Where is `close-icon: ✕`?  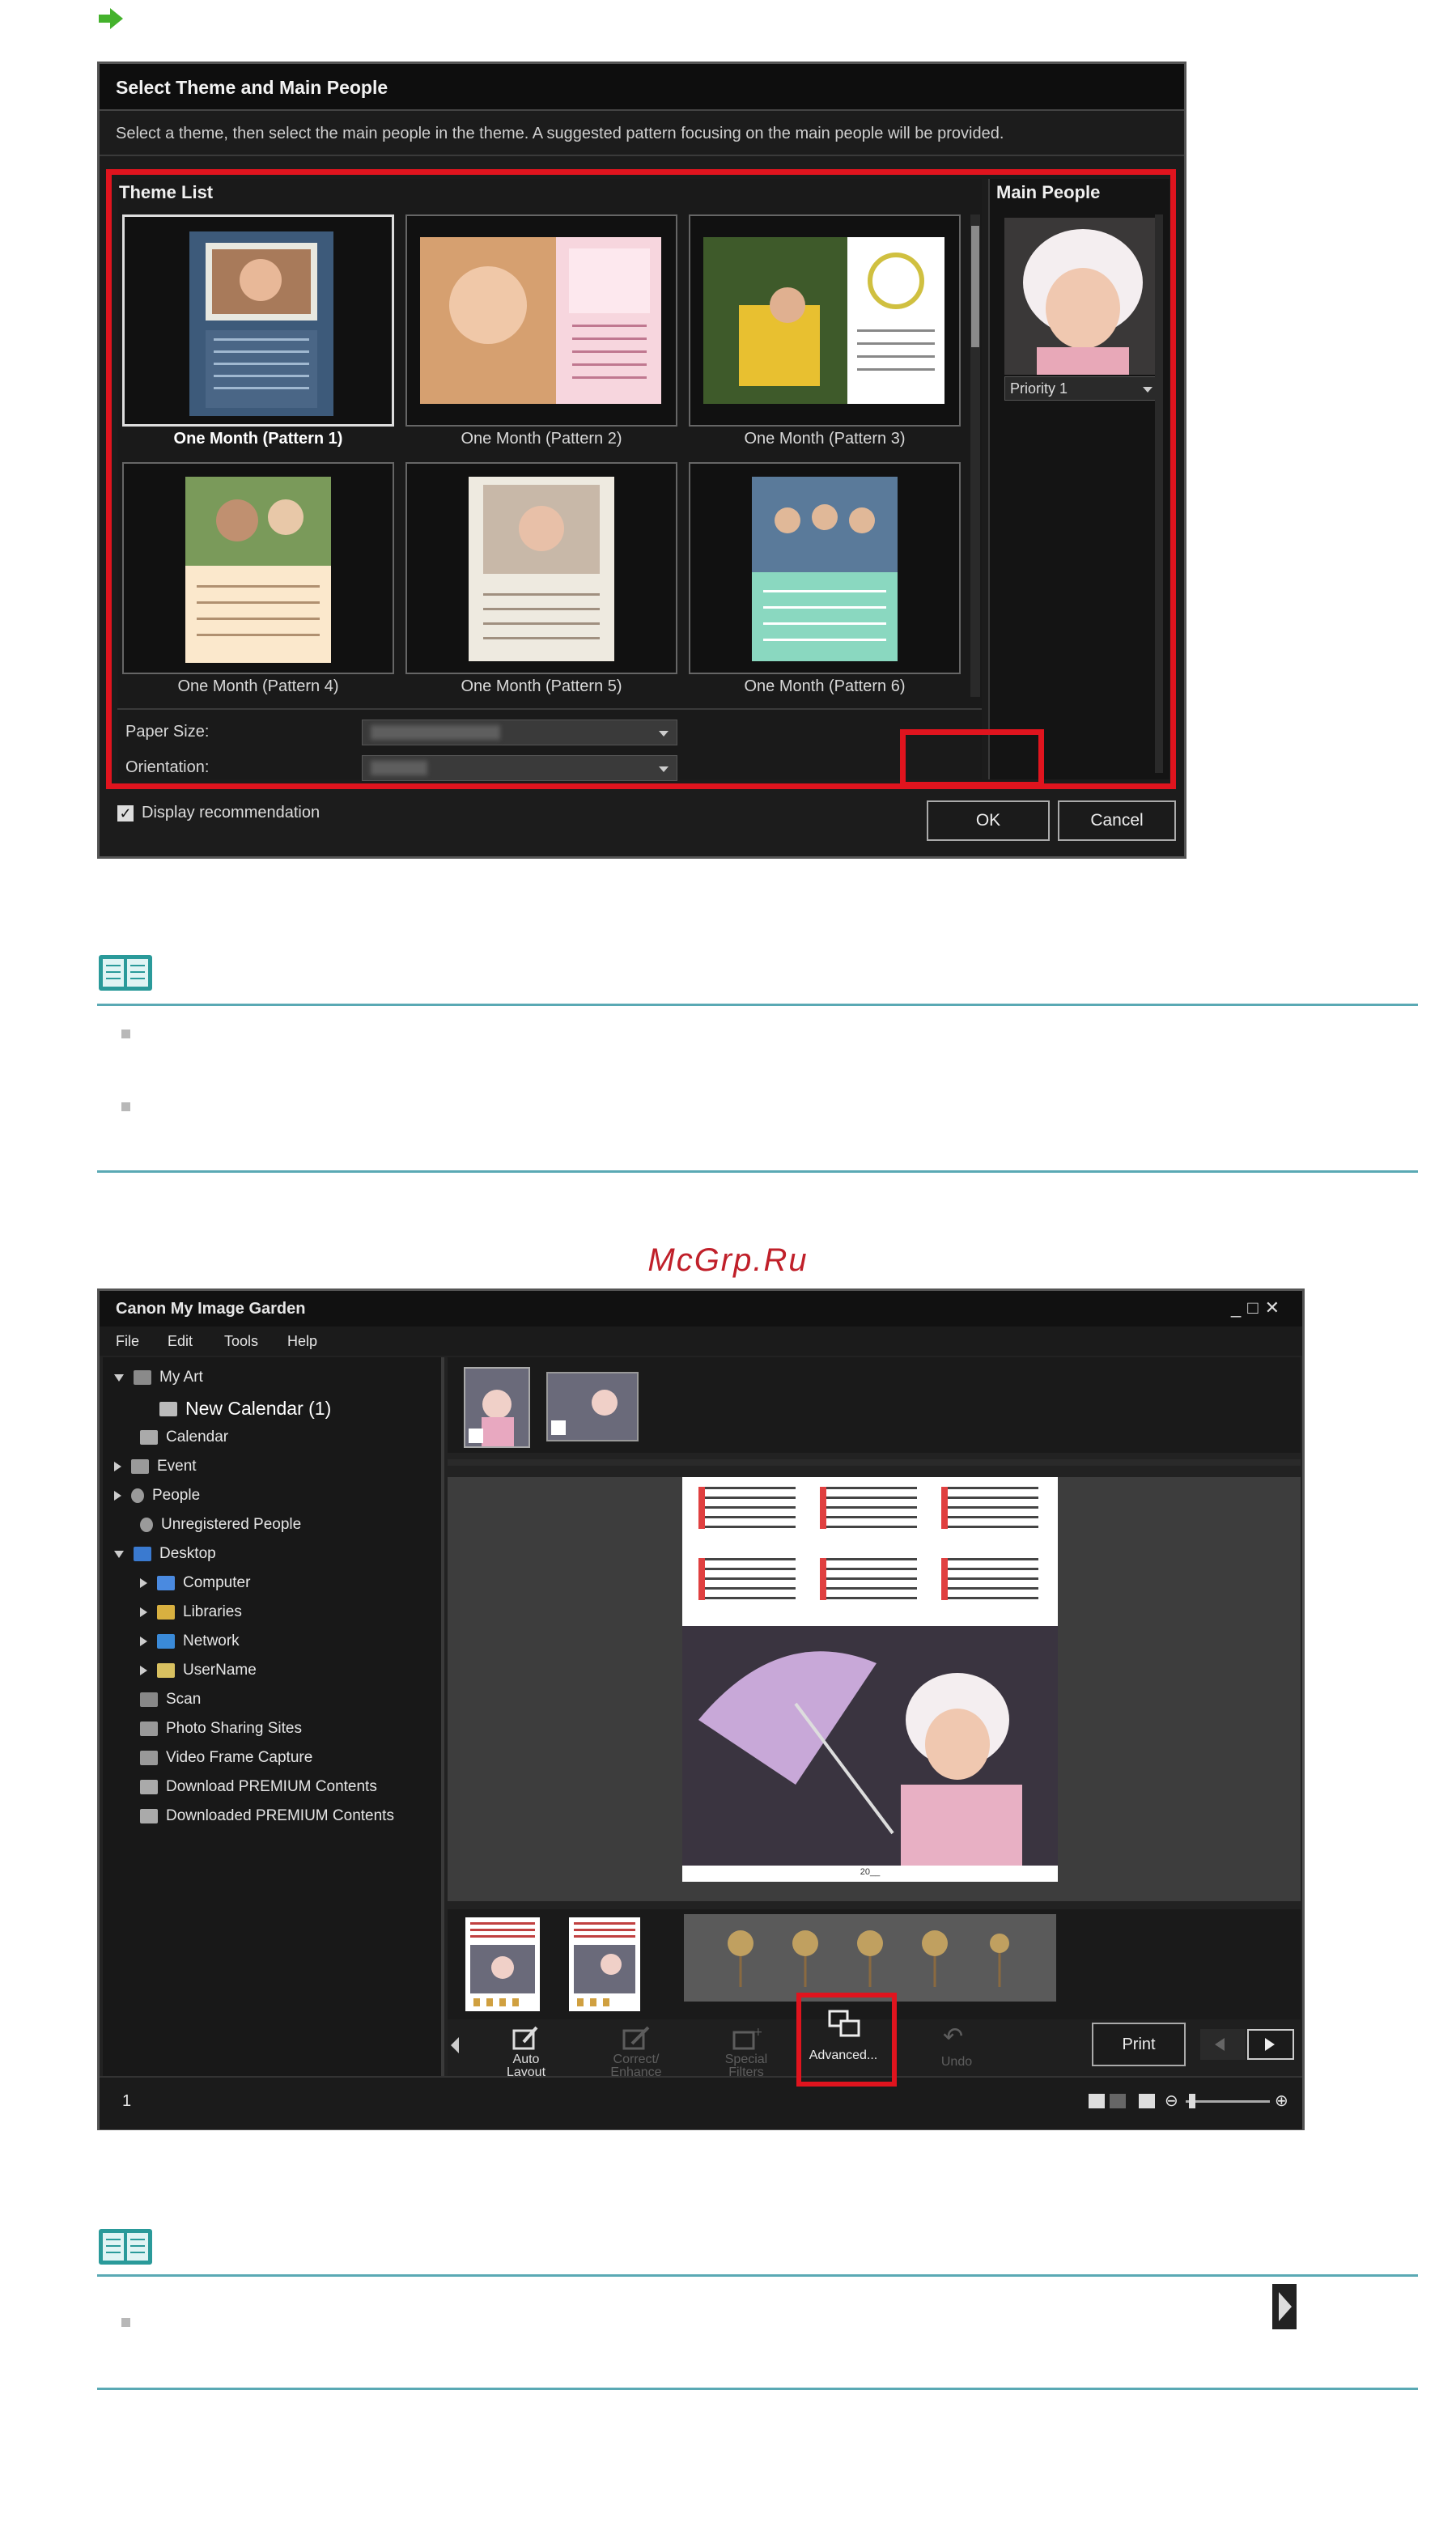 close-icon: ✕ is located at coordinates (1275, 1308).